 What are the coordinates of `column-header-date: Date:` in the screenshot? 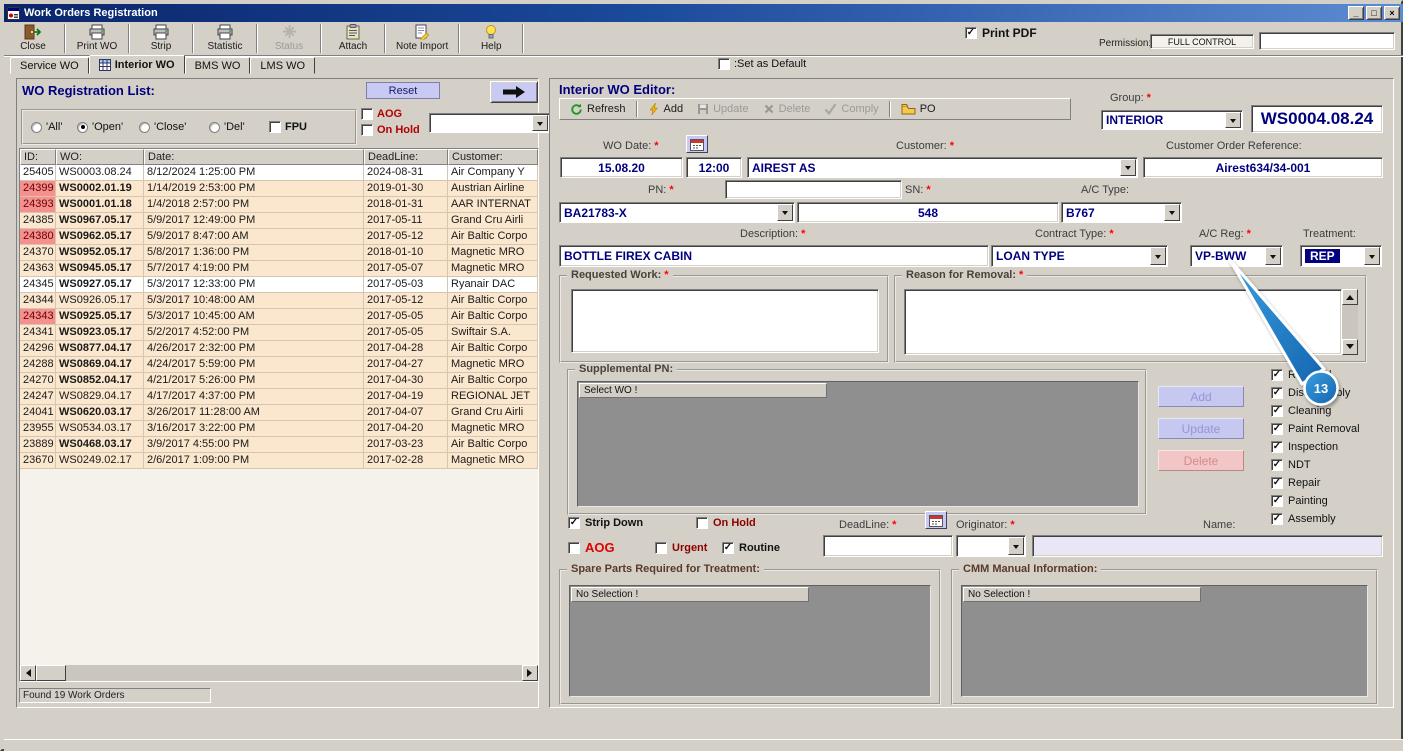 It's located at (254, 157).